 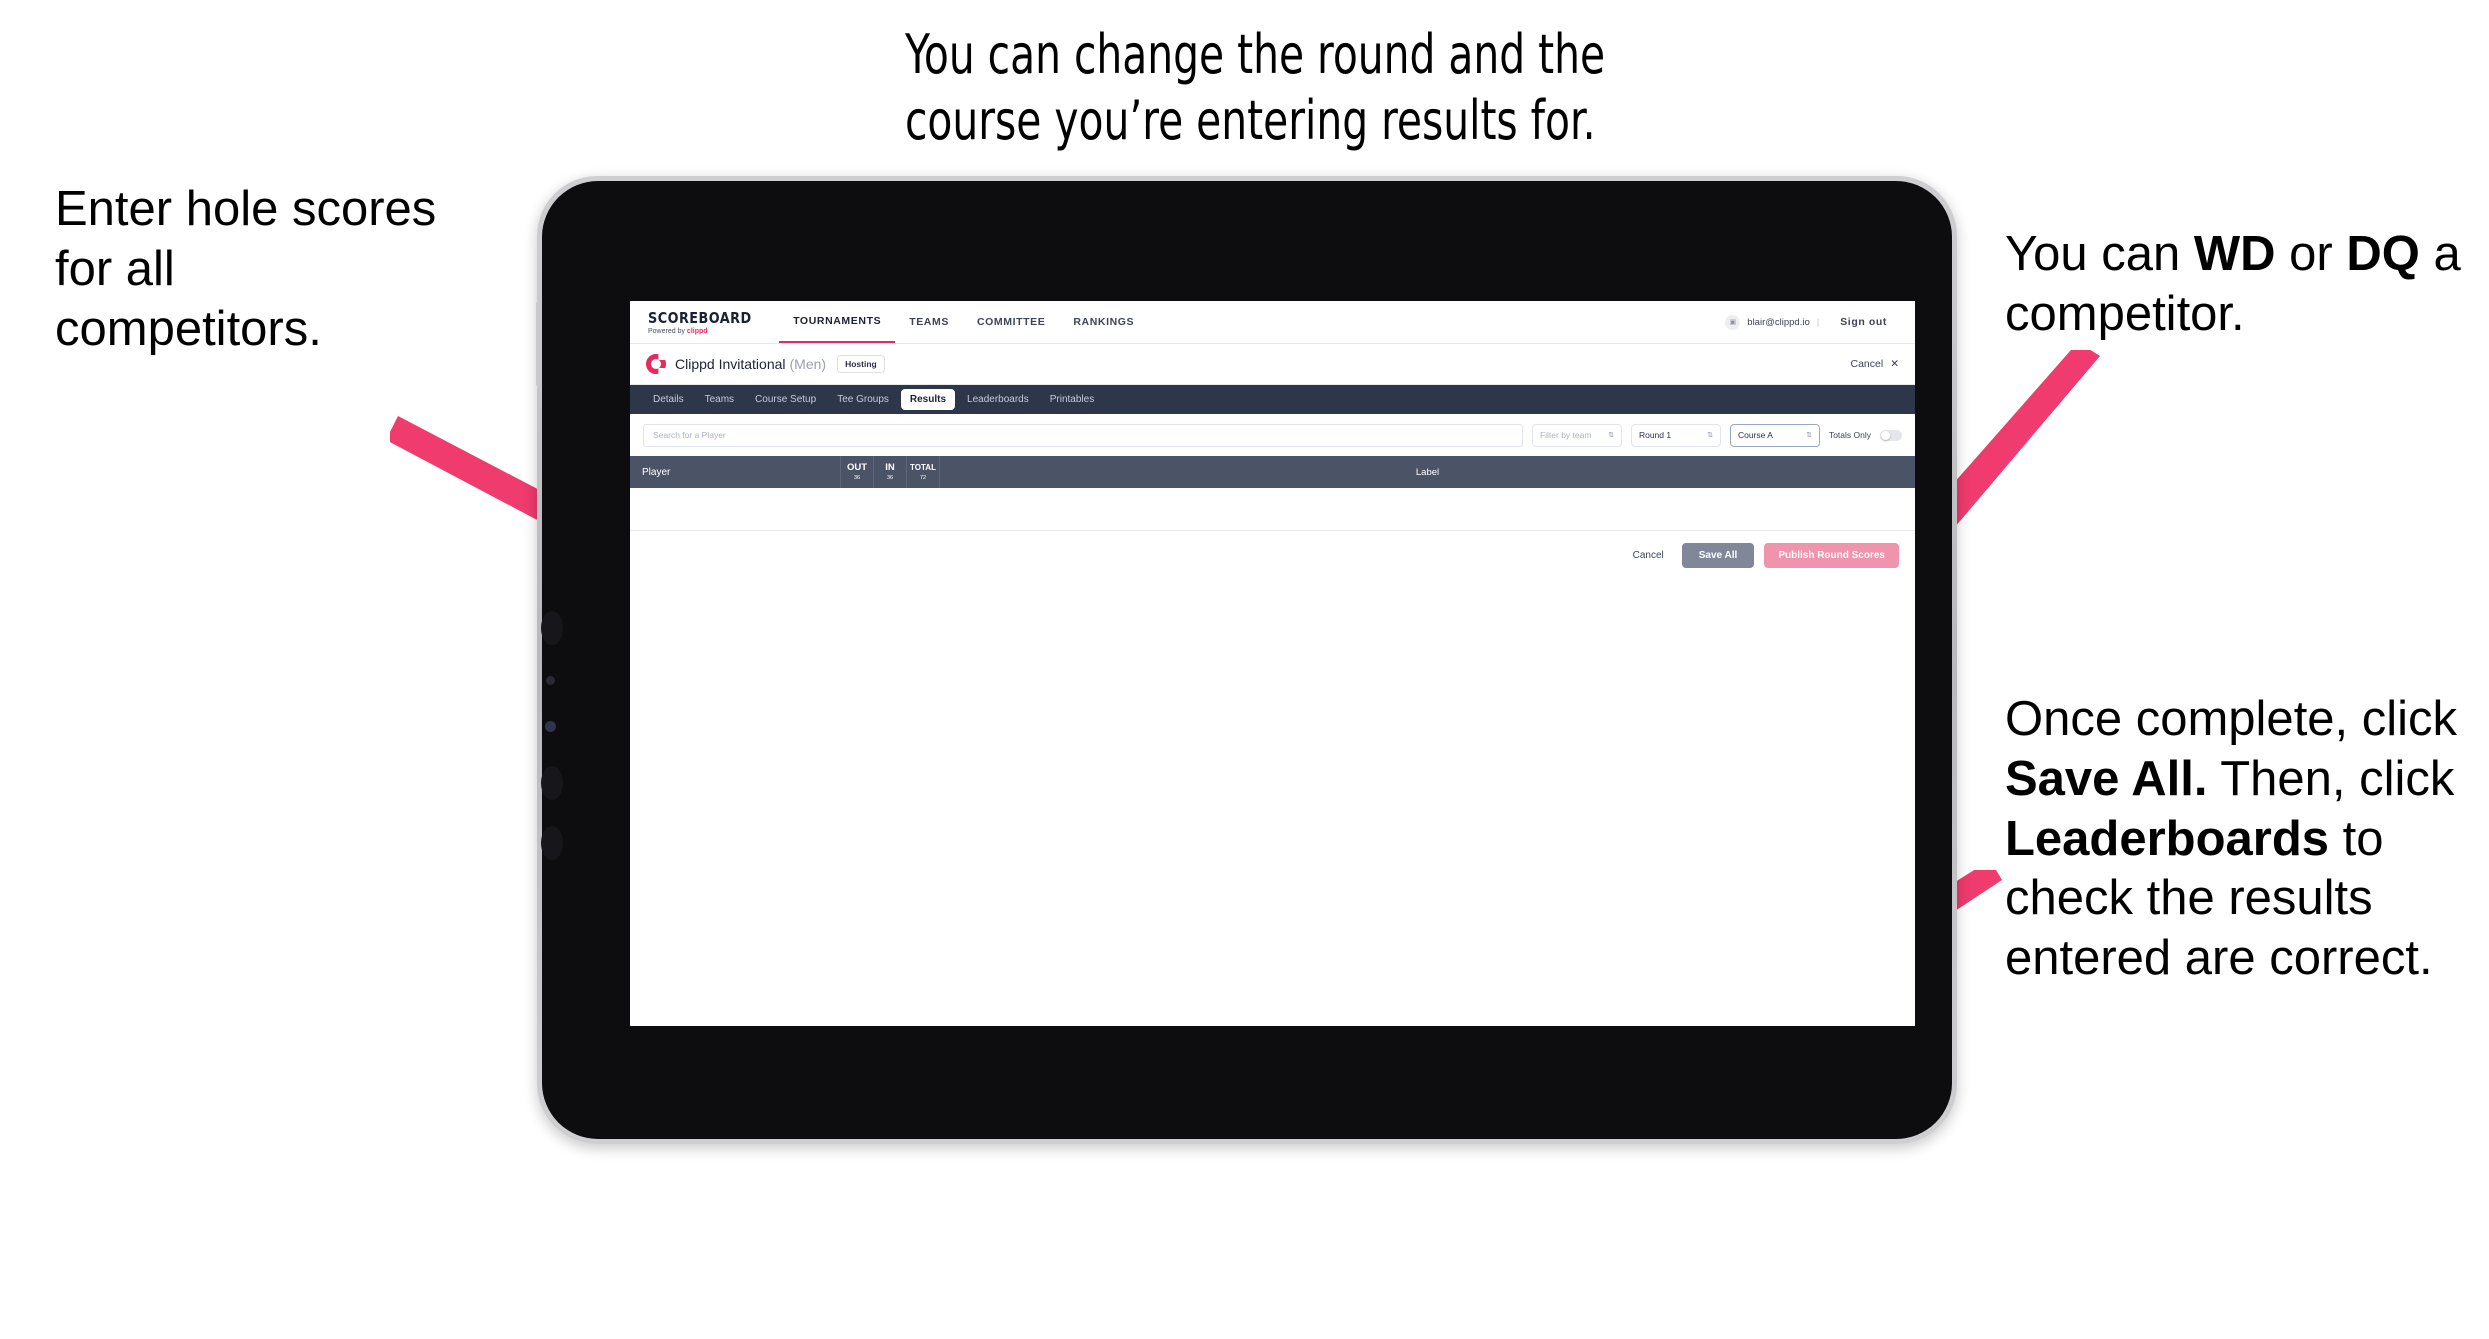 I want to click on column-header-total: TOTAL 72, so click(x=922, y=472).